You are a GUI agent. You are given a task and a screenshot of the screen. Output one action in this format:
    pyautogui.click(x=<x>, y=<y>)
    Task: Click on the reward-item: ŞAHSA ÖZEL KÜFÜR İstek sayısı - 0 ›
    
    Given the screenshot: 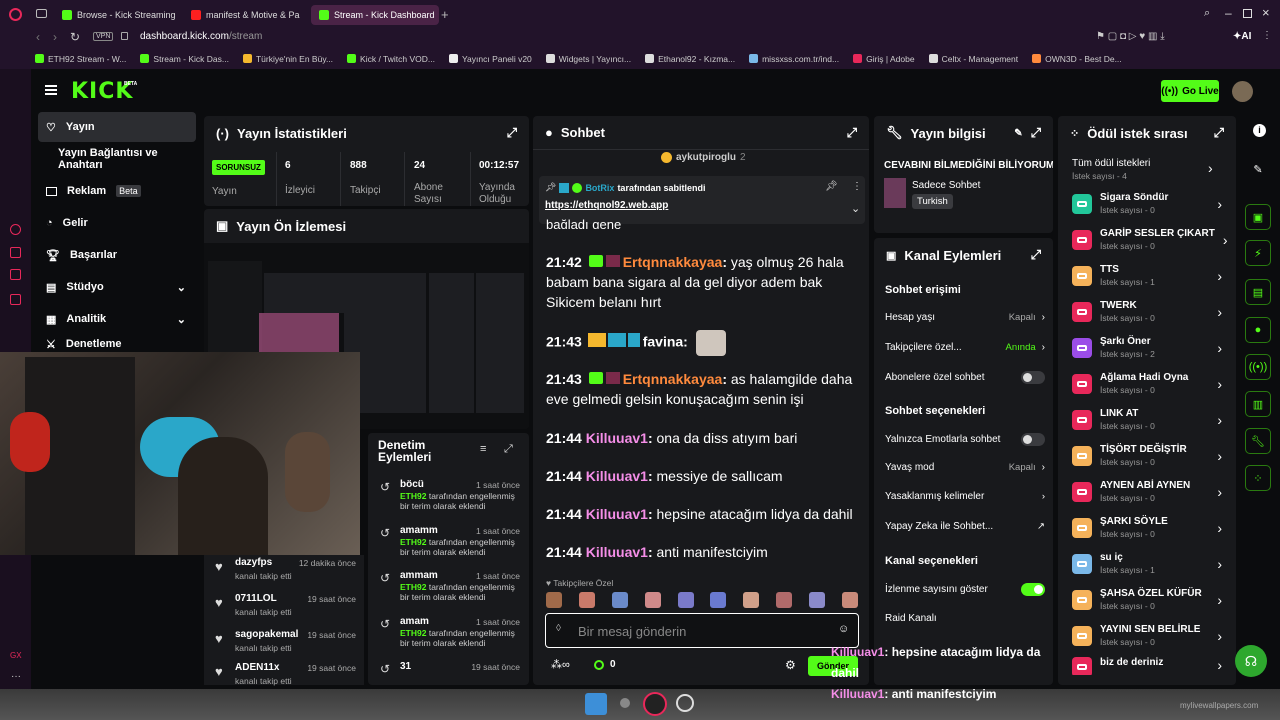 What is the action you would take?
    pyautogui.click(x=1147, y=600)
    